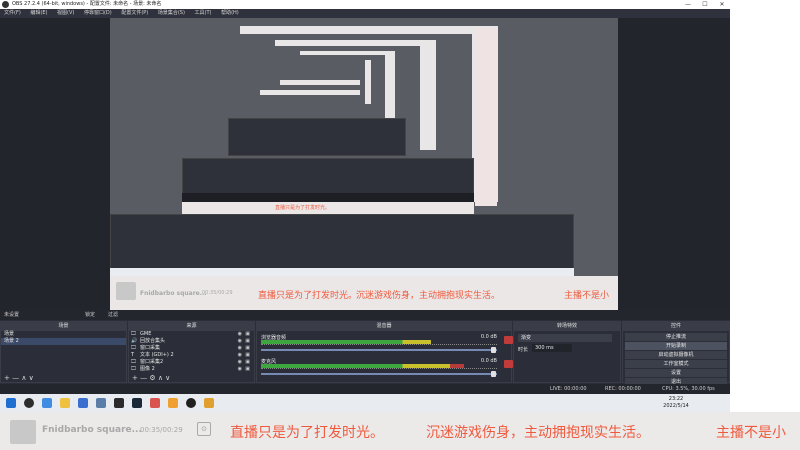 The height and width of the screenshot is (450, 800). What do you see at coordinates (11, 403) in the screenshot?
I see `windows-start-icon` at bounding box center [11, 403].